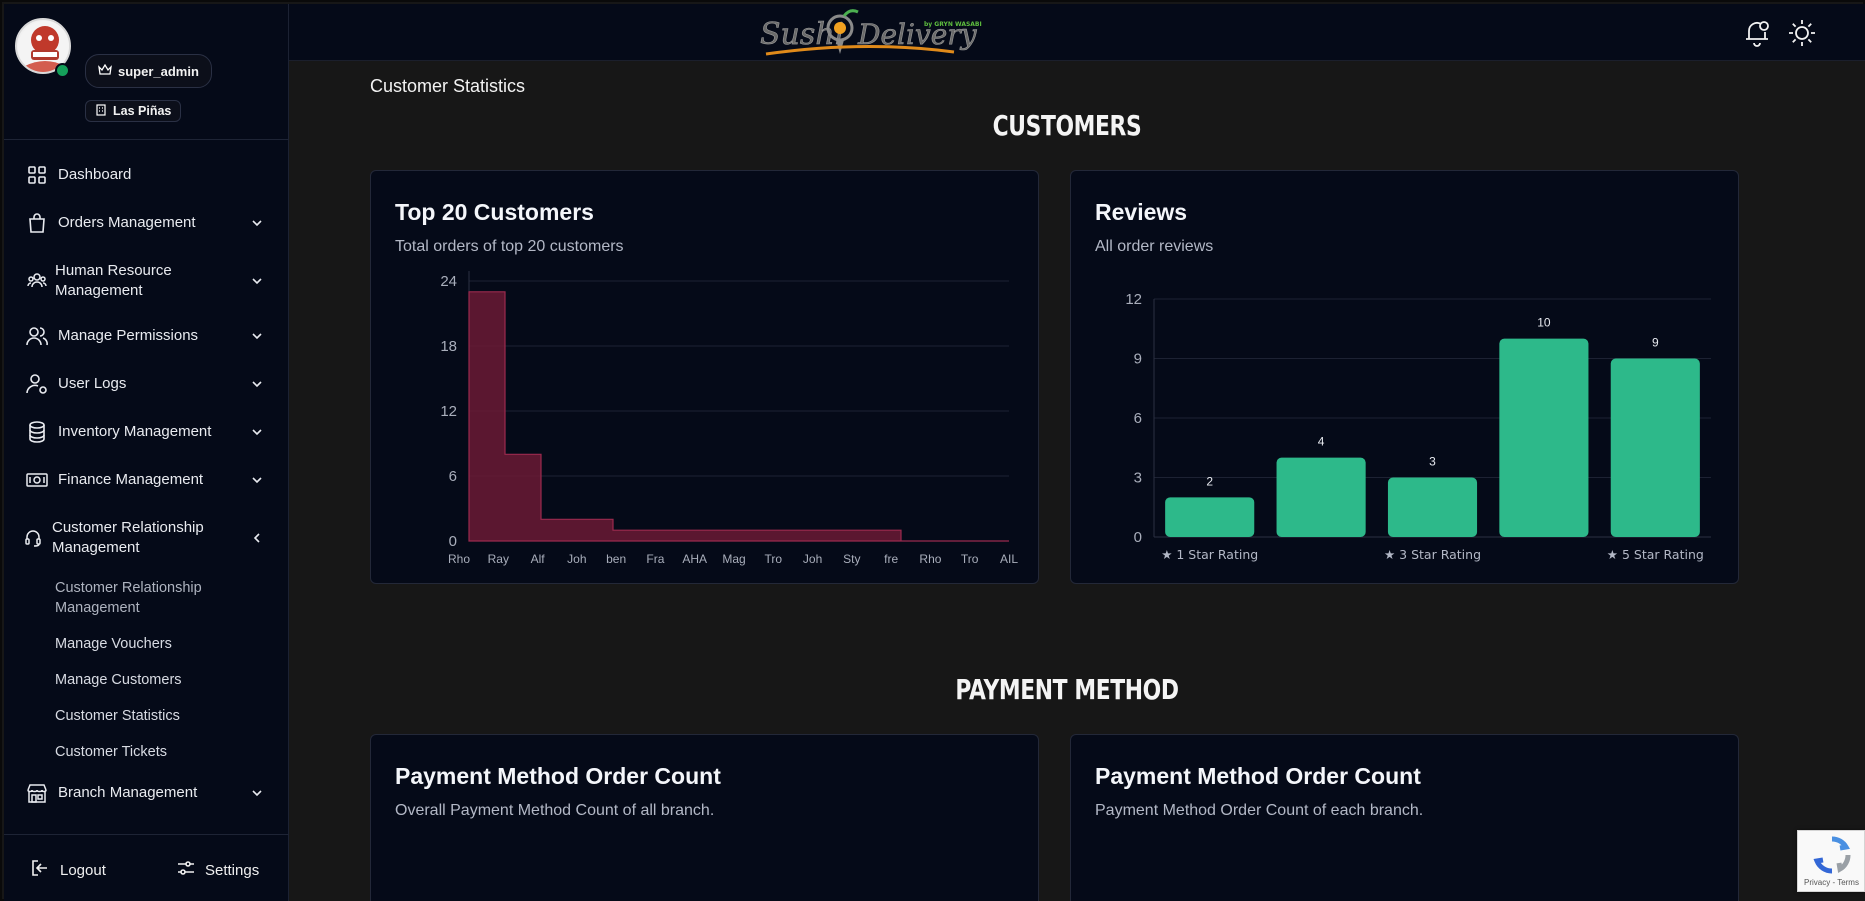 The width and height of the screenshot is (1865, 901). What do you see at coordinates (142, 111) in the screenshot?
I see `branch-label: Las Piñas` at bounding box center [142, 111].